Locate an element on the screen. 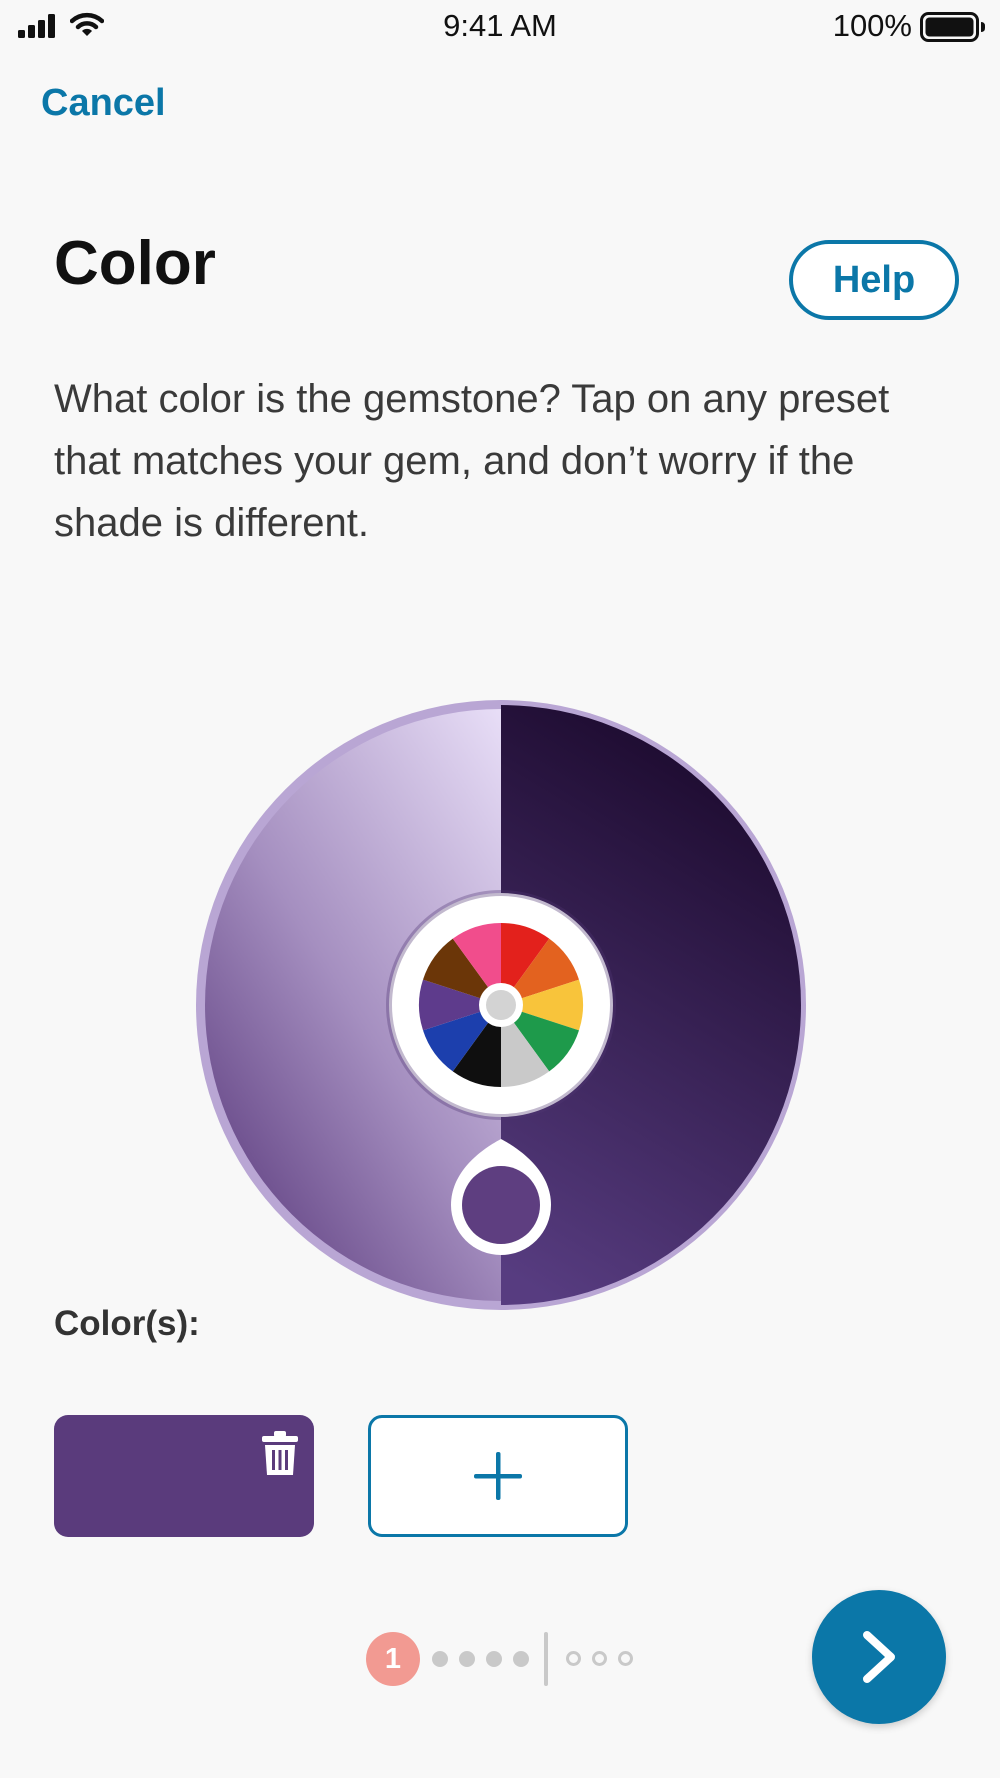 This screenshot has width=1000, height=1778. chevron-right-icon is located at coordinates (879, 1657).